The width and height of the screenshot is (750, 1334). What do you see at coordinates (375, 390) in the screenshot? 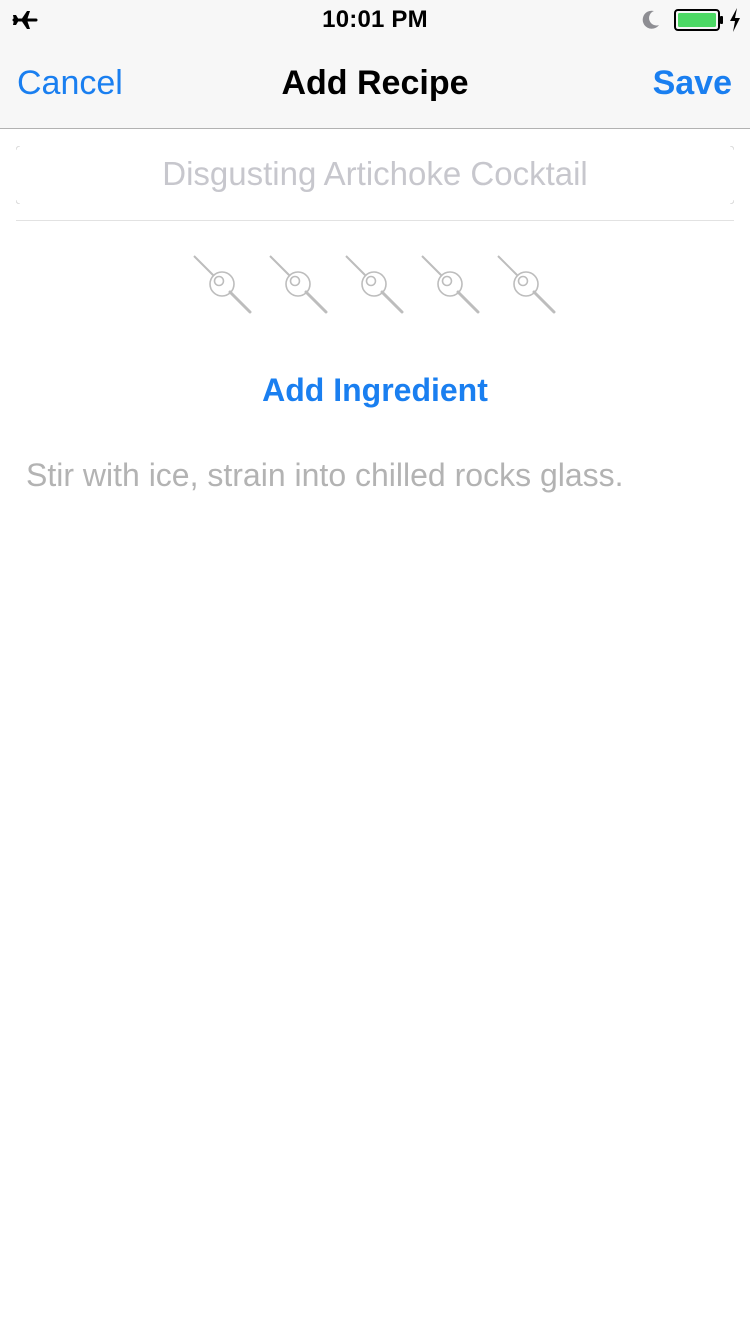
I see `add-ingredient-button: Add Ingredient` at bounding box center [375, 390].